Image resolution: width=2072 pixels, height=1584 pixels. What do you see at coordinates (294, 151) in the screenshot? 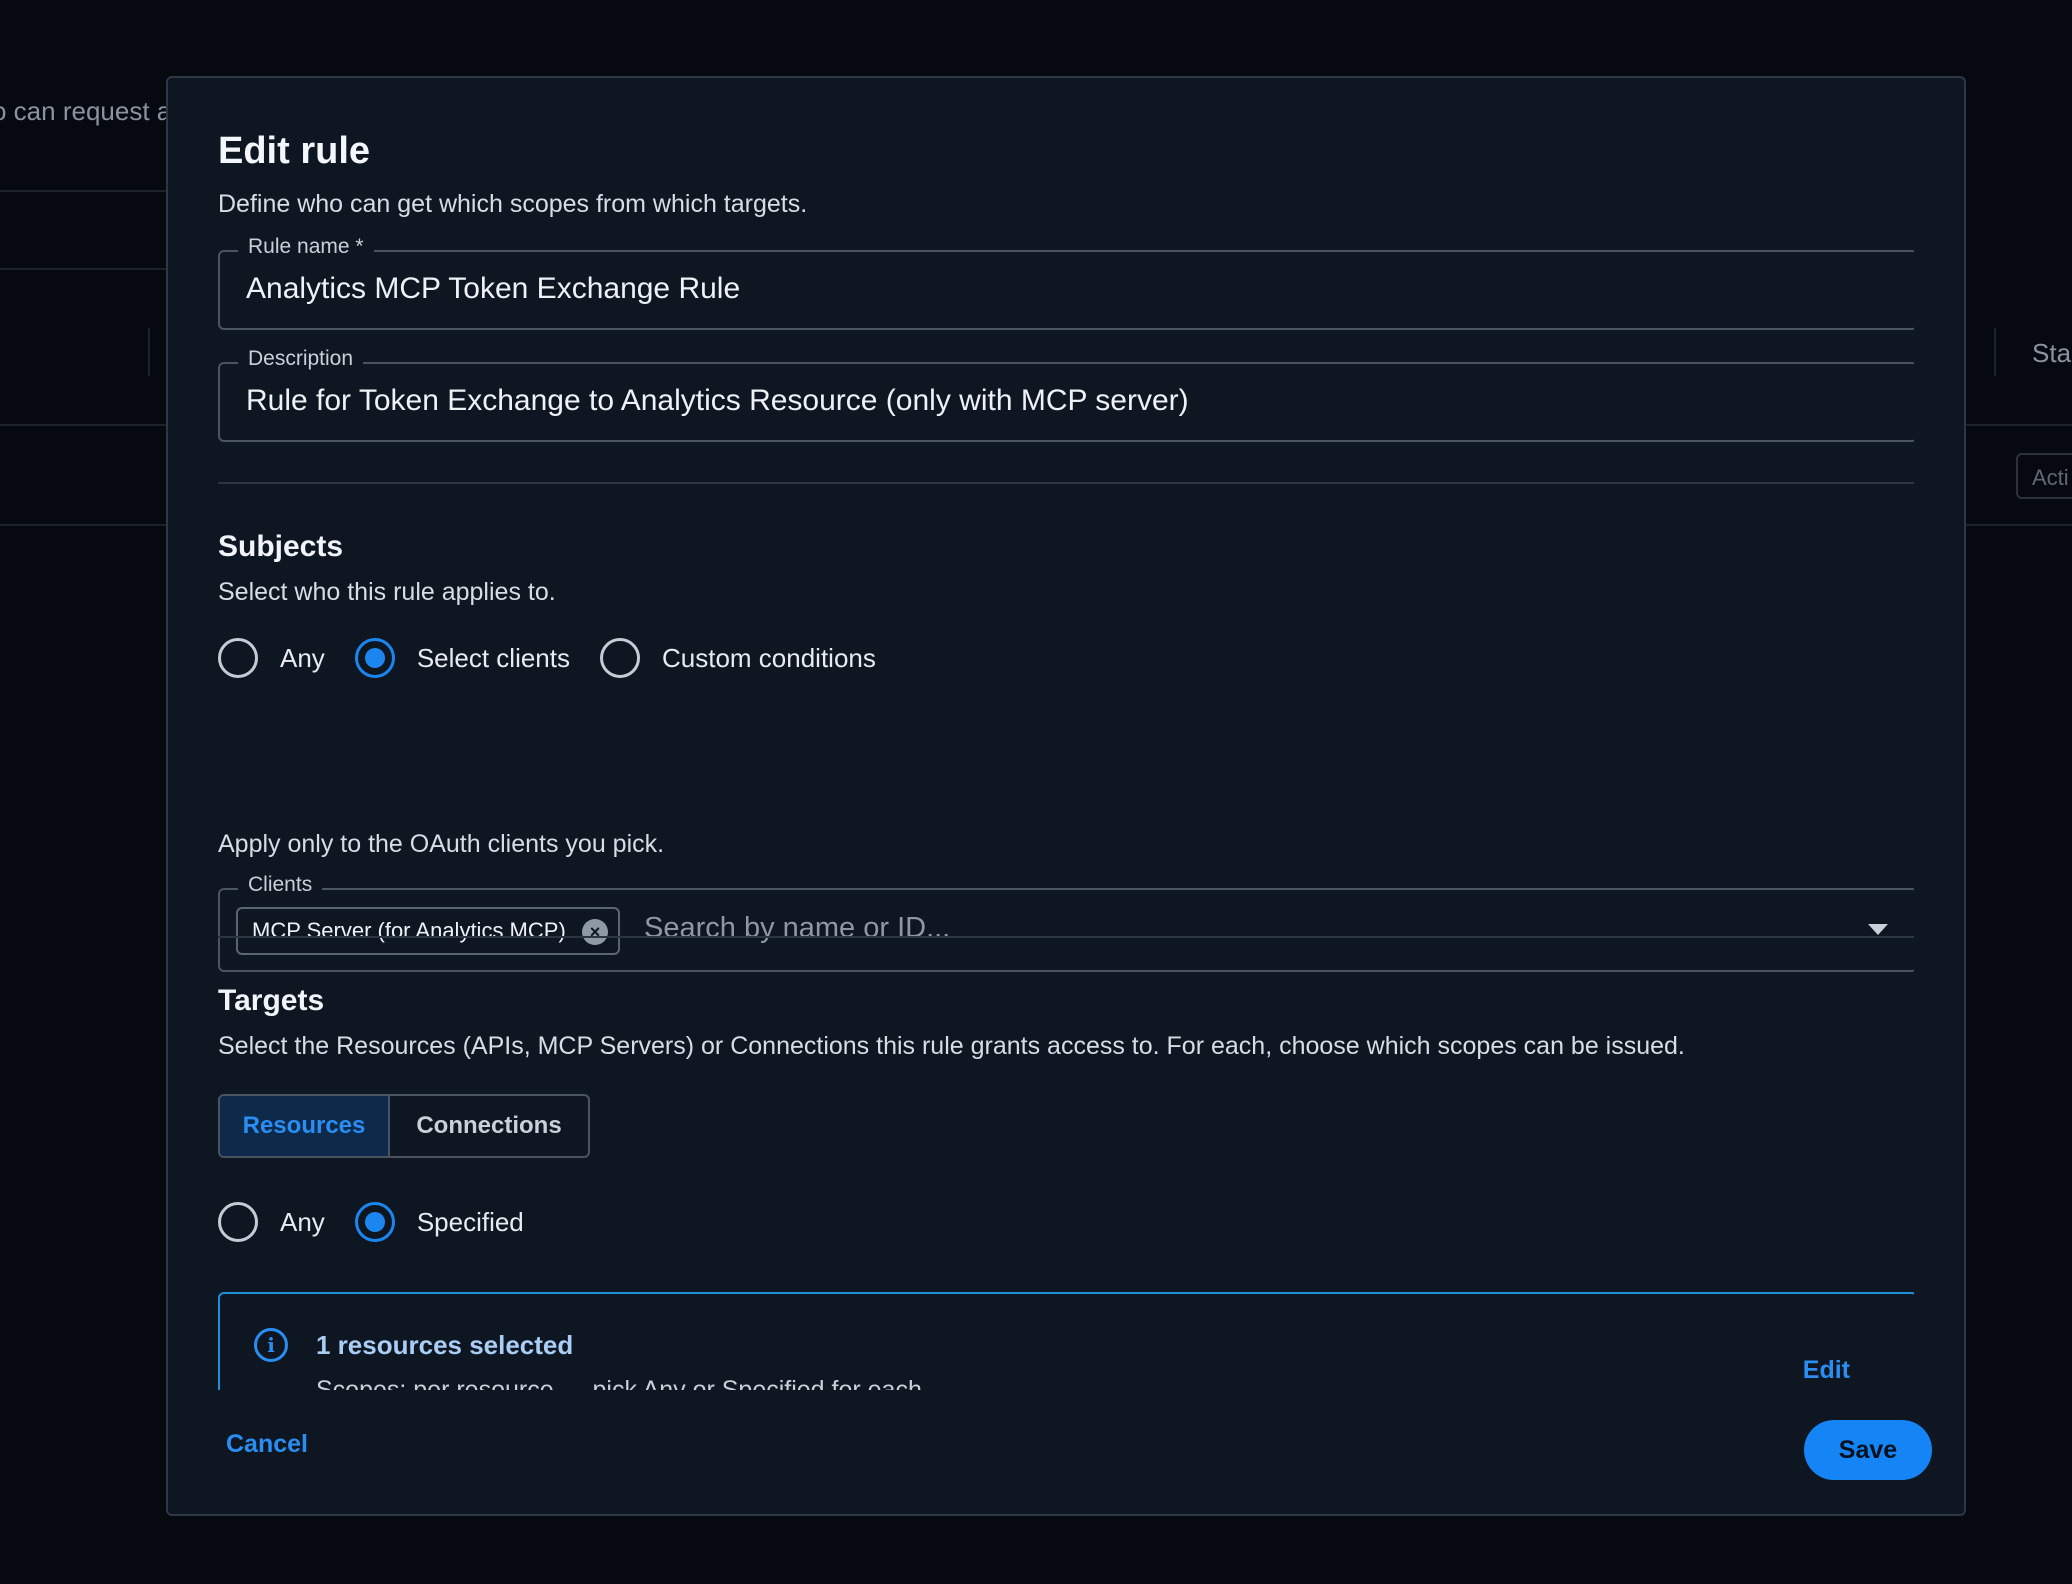
I see `dialog-title: Edit rule` at bounding box center [294, 151].